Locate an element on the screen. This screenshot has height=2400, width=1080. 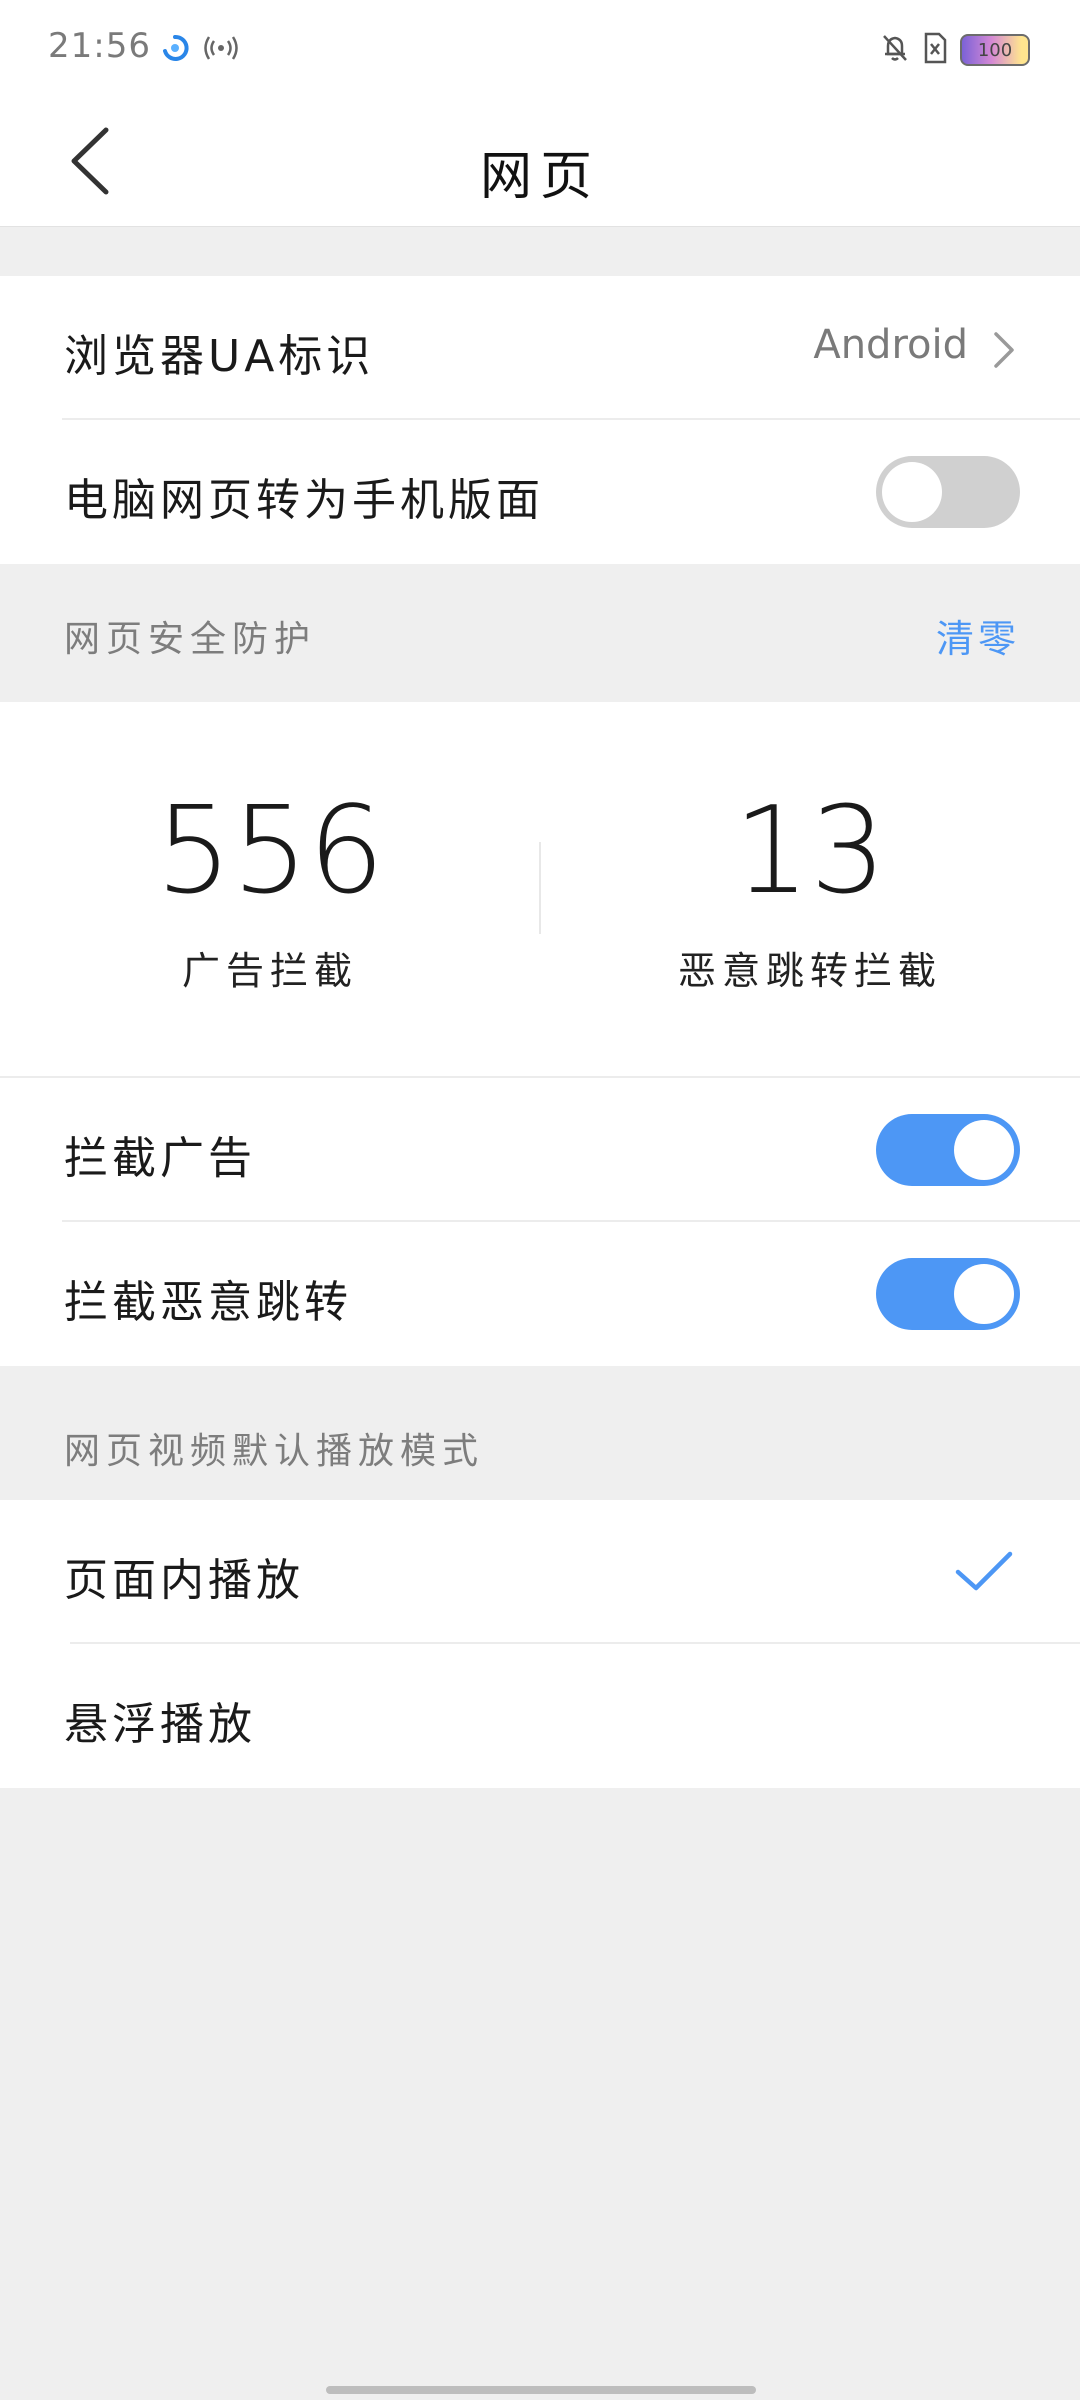
hotspot-icon is located at coordinates (221, 50).